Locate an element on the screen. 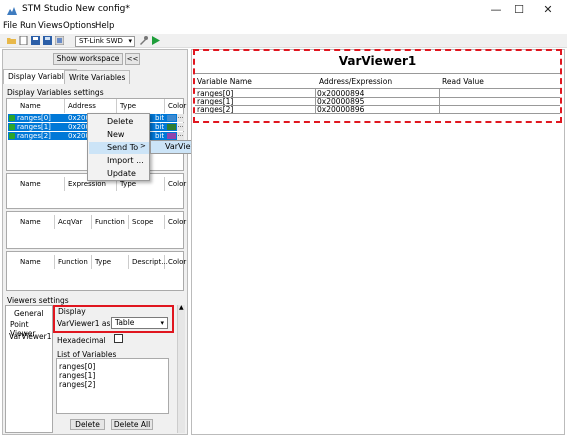  display-mode-select: Table ▾ is located at coordinates (139, 323).